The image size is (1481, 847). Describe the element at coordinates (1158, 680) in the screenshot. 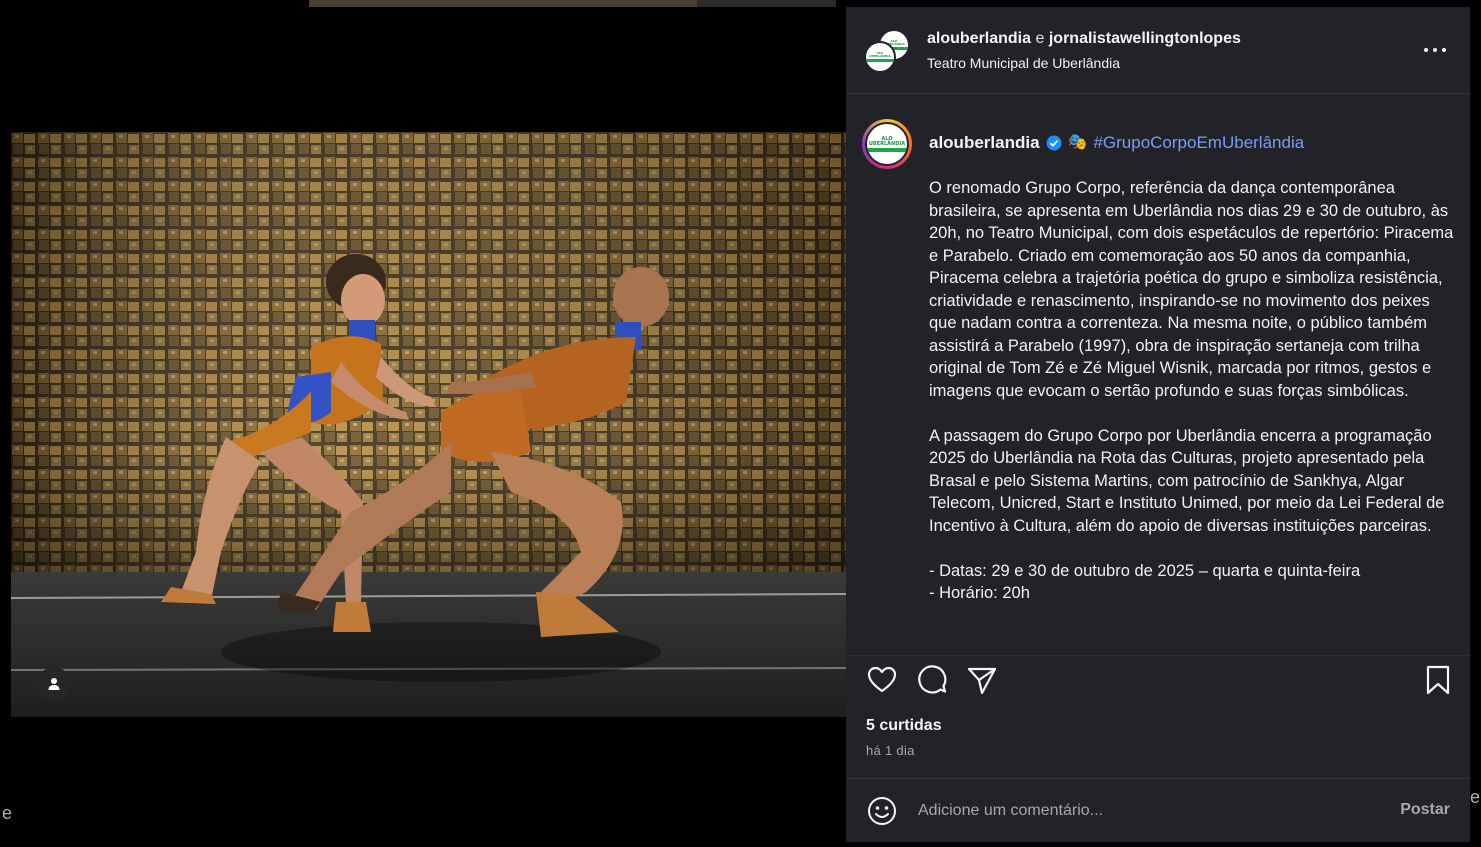

I see `post-actions` at that location.